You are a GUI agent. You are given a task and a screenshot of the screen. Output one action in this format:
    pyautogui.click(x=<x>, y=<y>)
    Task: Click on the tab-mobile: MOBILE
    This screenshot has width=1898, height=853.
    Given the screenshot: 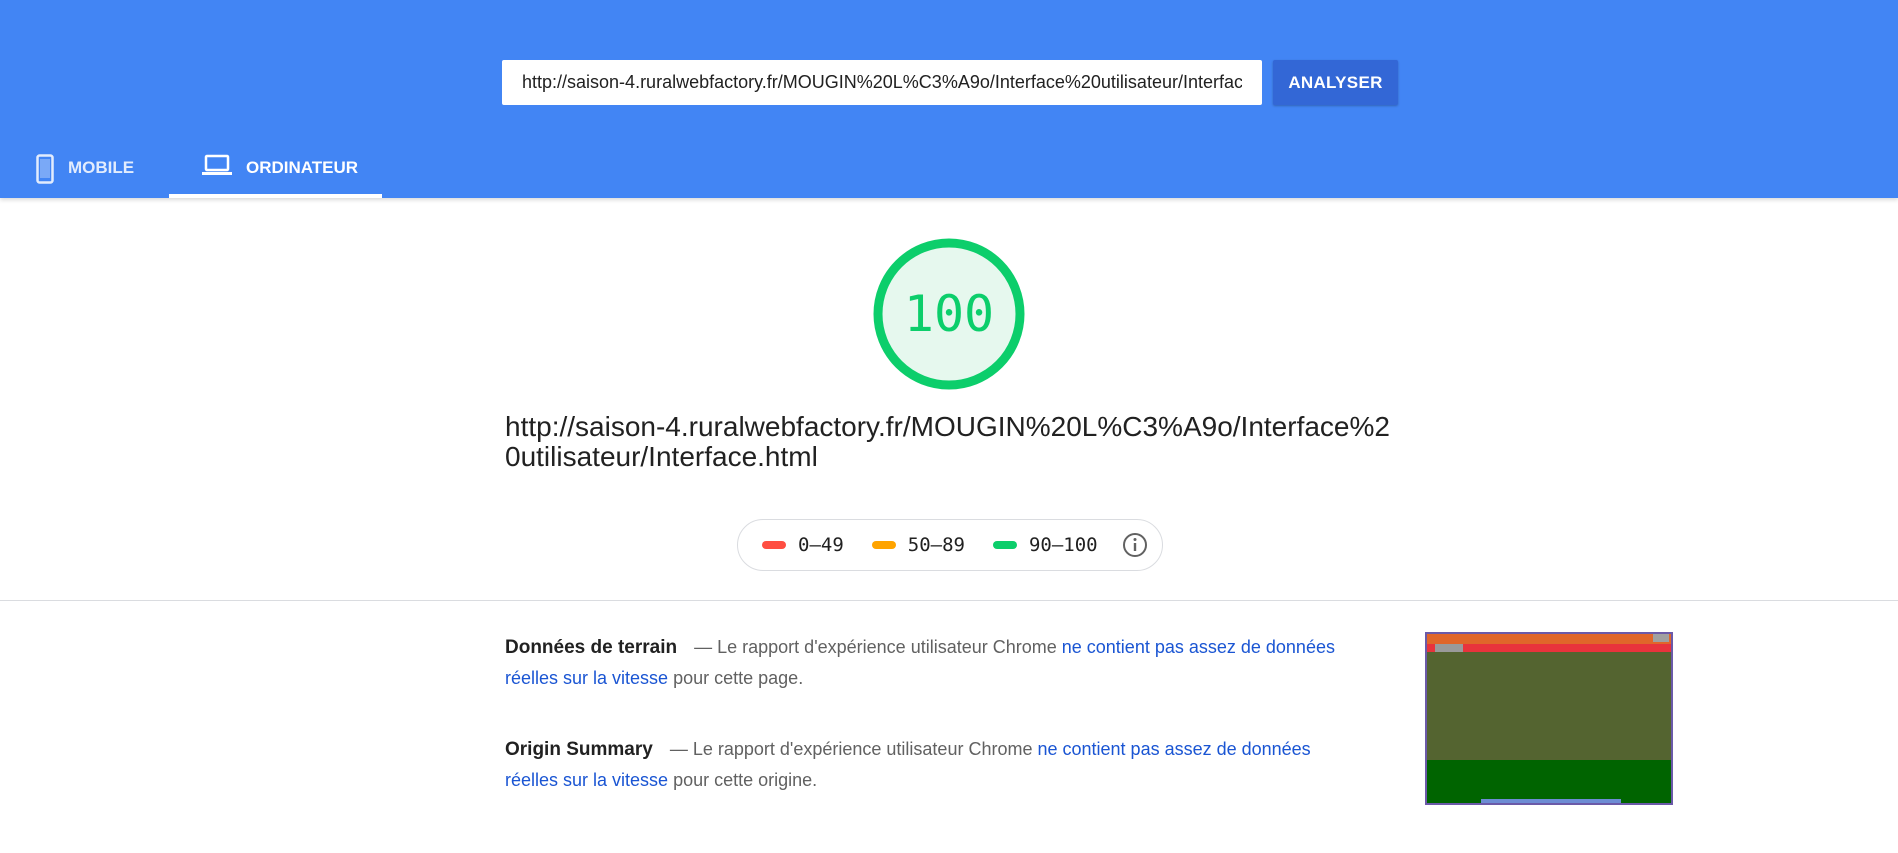 What is the action you would take?
    pyautogui.click(x=101, y=169)
    